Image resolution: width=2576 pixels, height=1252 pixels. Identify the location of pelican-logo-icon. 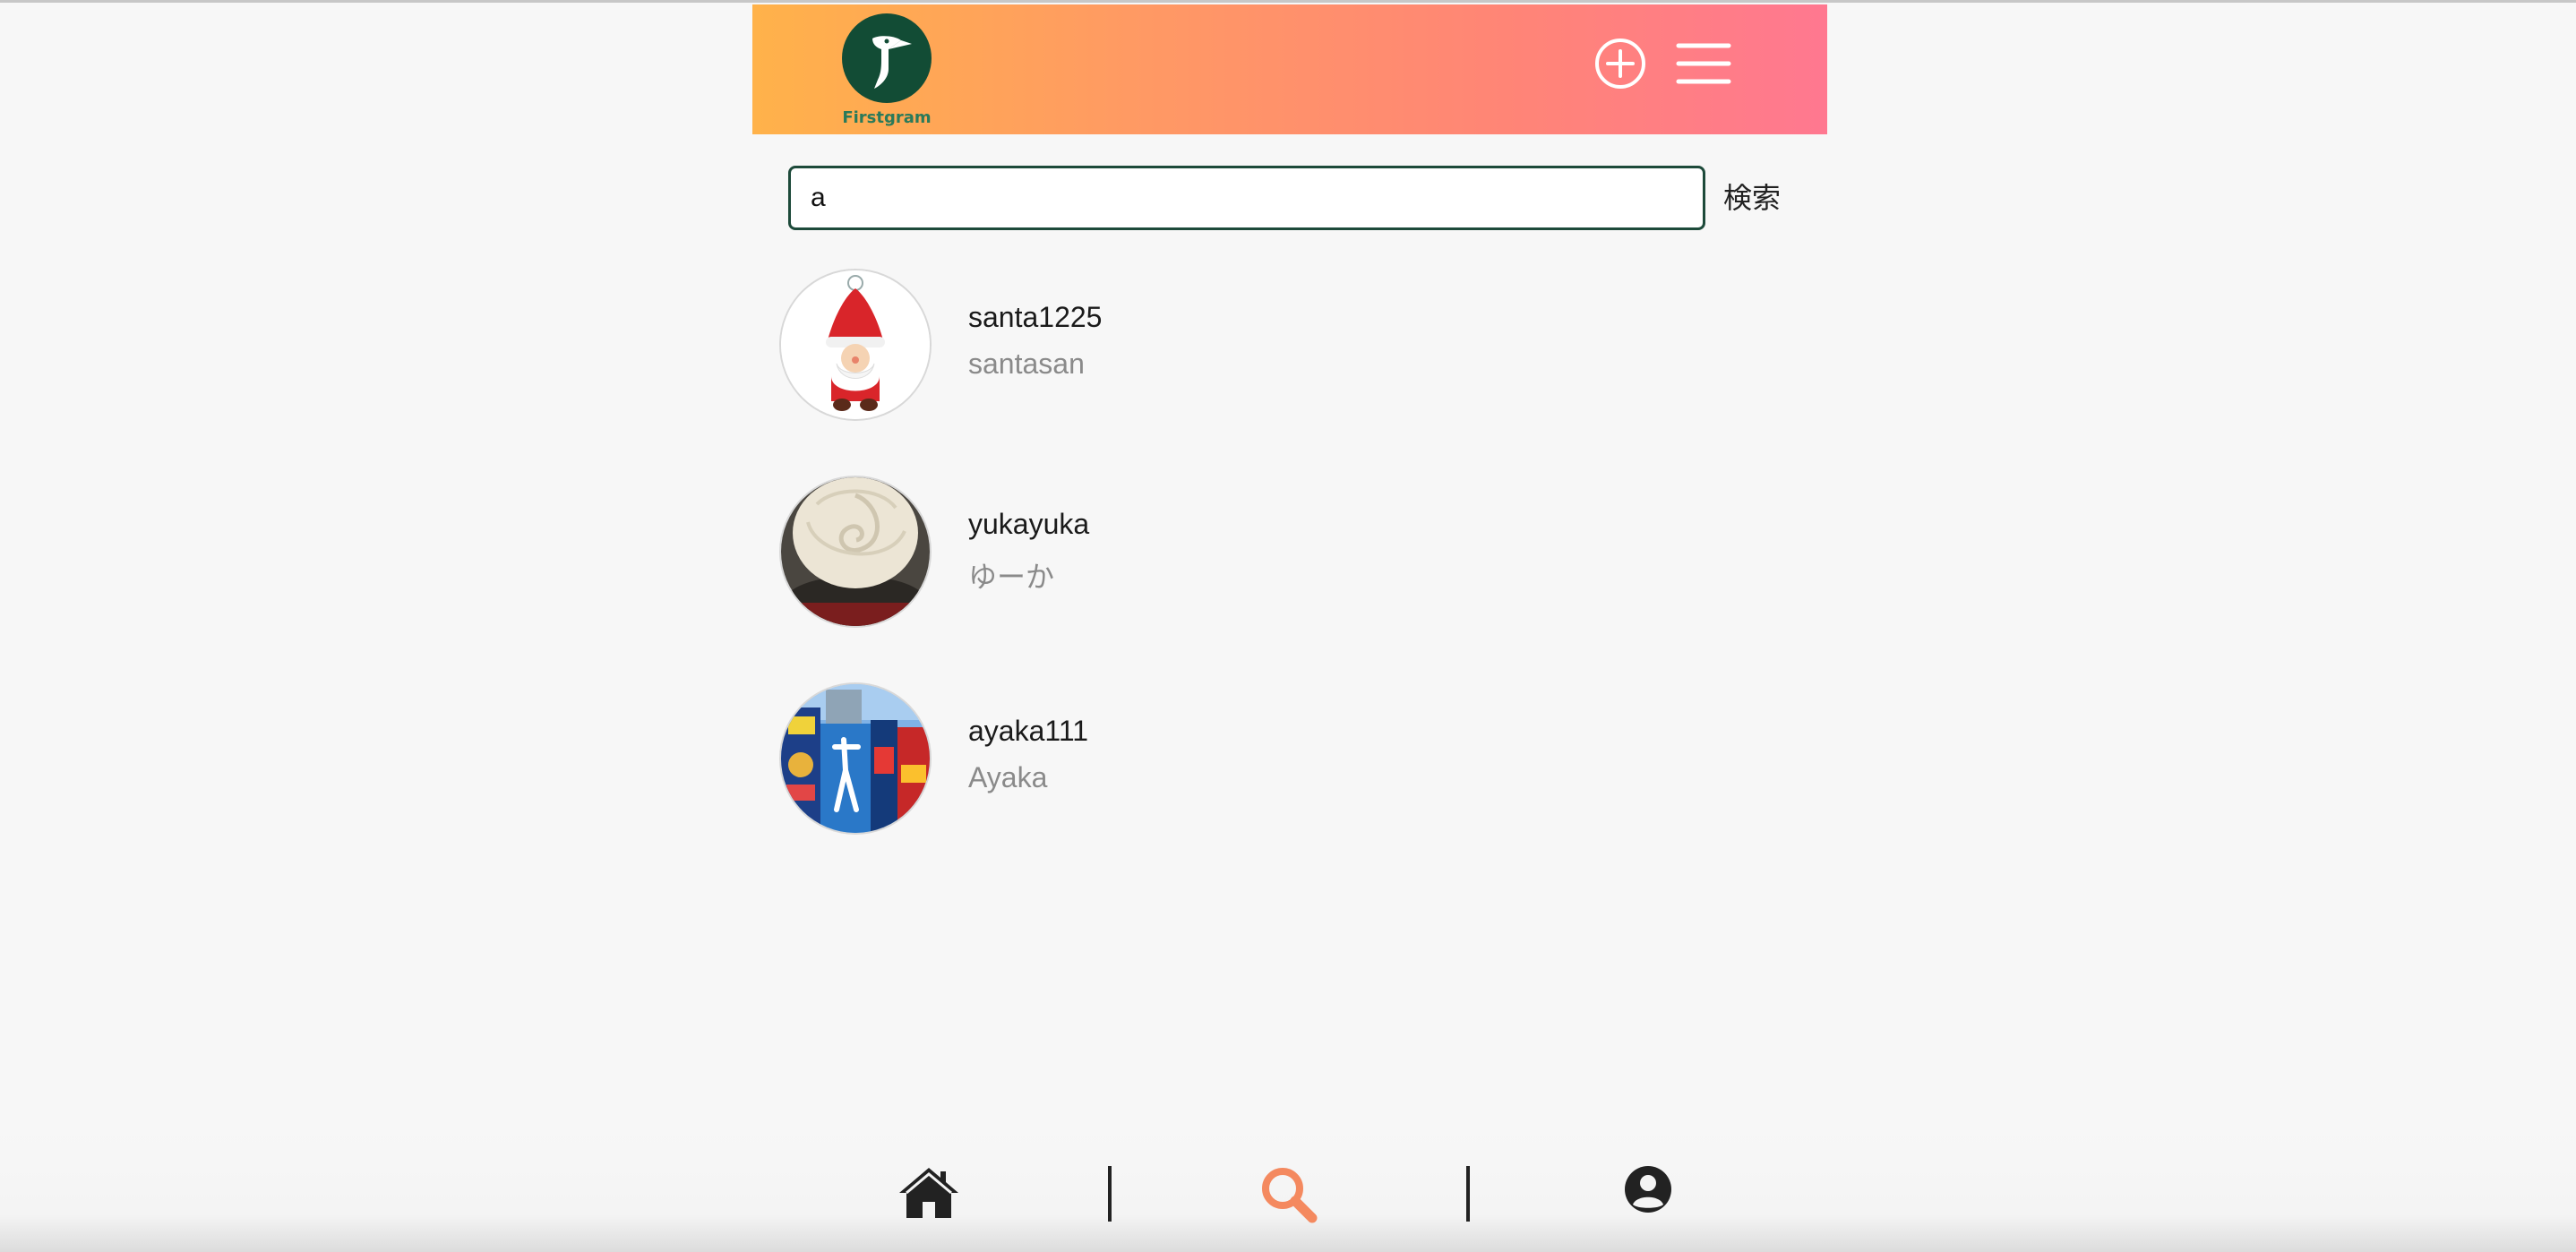
(887, 58).